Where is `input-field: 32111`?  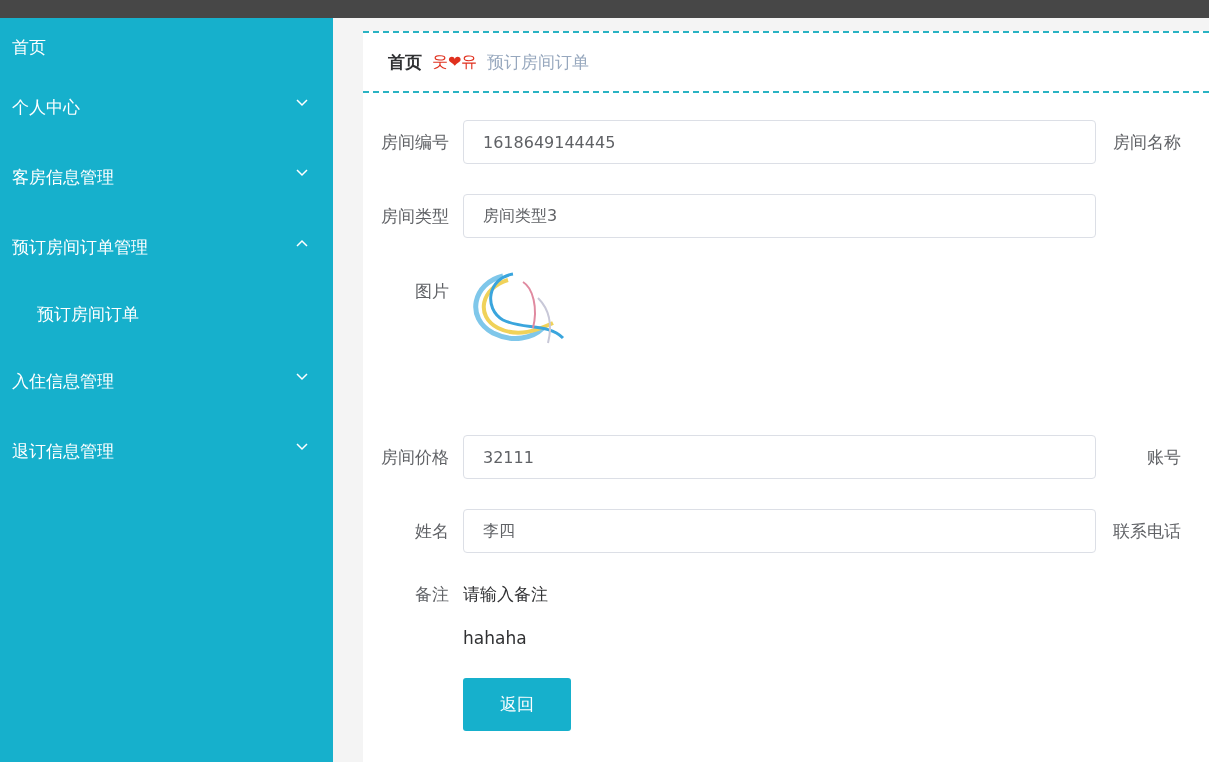
input-field: 32111 is located at coordinates (779, 457).